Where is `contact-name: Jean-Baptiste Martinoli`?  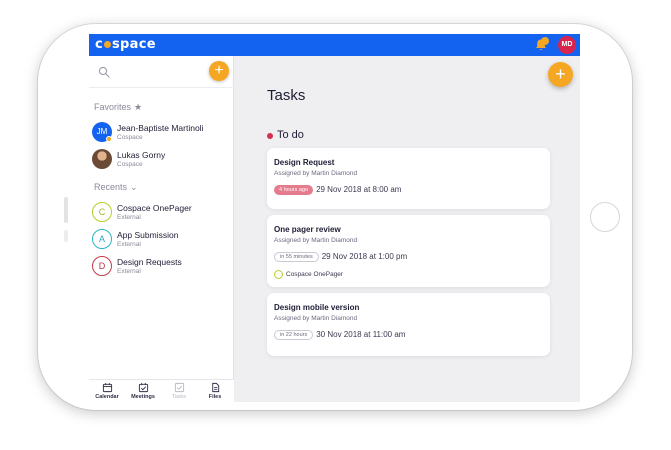 contact-name: Jean-Baptiste Martinoli is located at coordinates (160, 128).